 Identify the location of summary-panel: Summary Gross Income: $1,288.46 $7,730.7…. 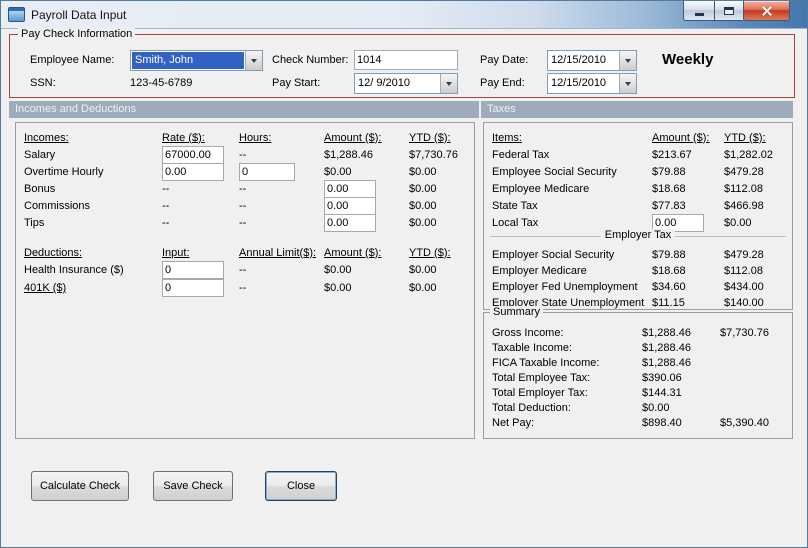
(638, 372).